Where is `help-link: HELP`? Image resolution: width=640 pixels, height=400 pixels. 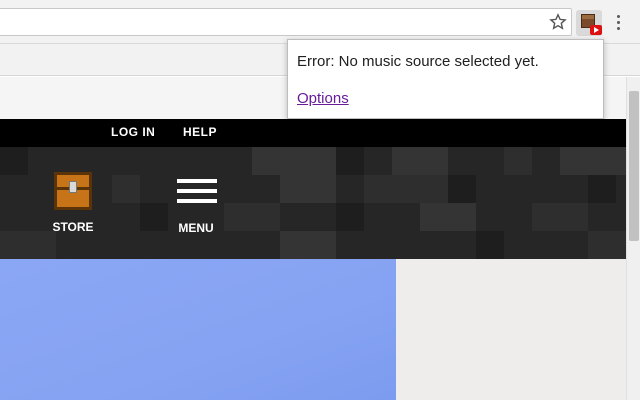
help-link: HELP is located at coordinates (200, 132).